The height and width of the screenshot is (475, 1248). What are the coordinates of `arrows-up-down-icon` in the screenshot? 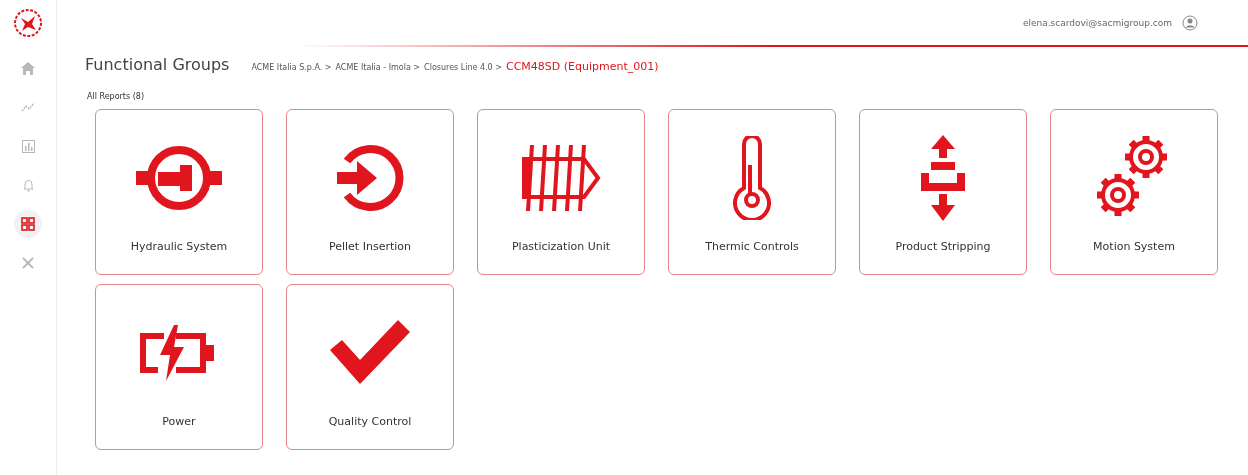 It's located at (943, 178).